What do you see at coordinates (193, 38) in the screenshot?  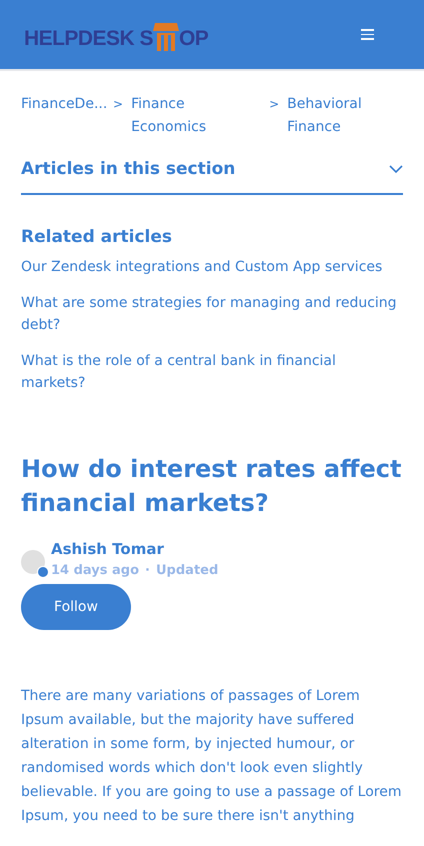 I see `logo-text: OP` at bounding box center [193, 38].